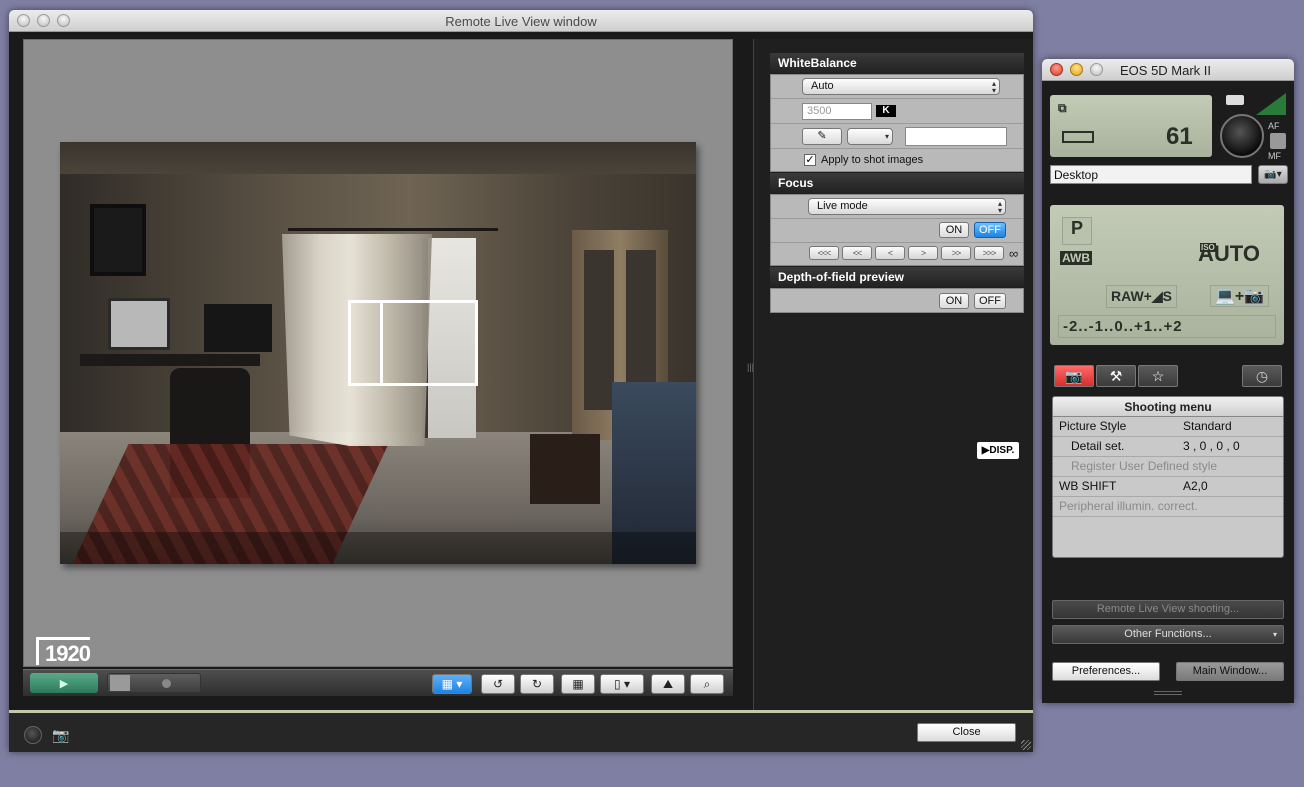 The height and width of the screenshot is (787, 1304). I want to click on shots-remaining: 61, so click(1179, 136).